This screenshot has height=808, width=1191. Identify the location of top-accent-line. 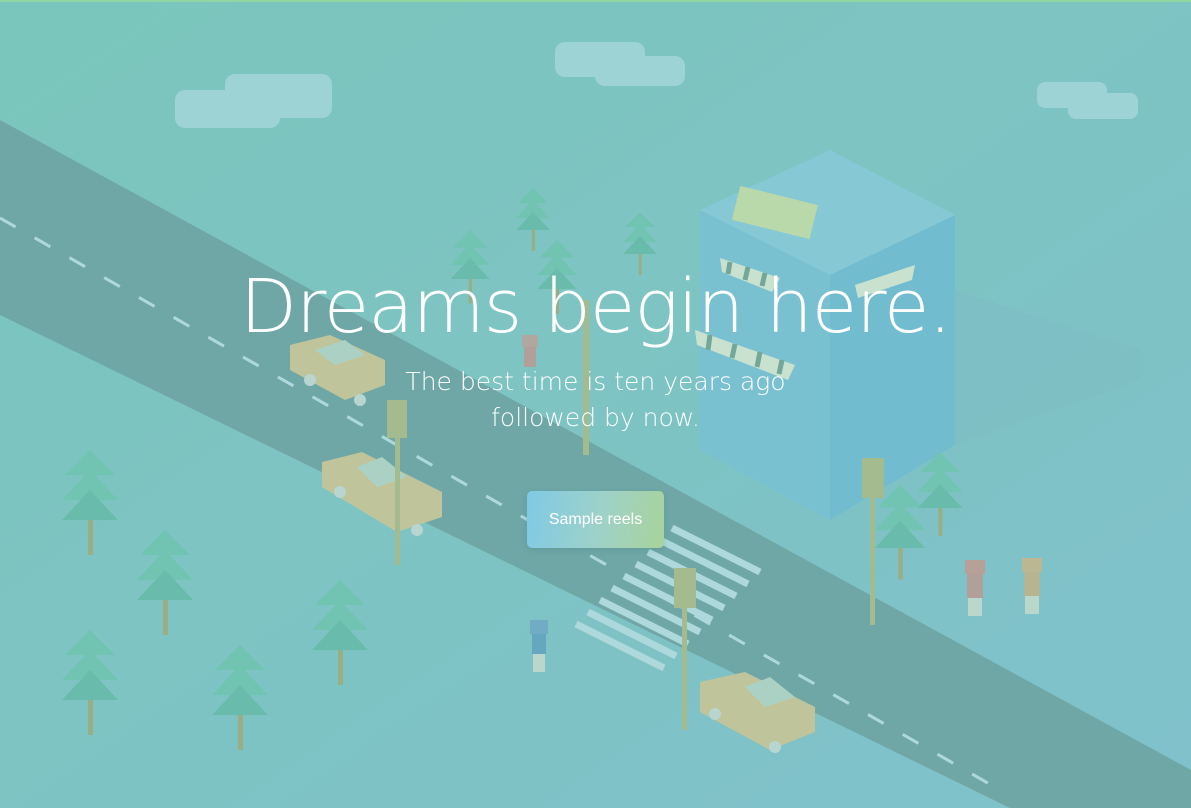
(595, 1).